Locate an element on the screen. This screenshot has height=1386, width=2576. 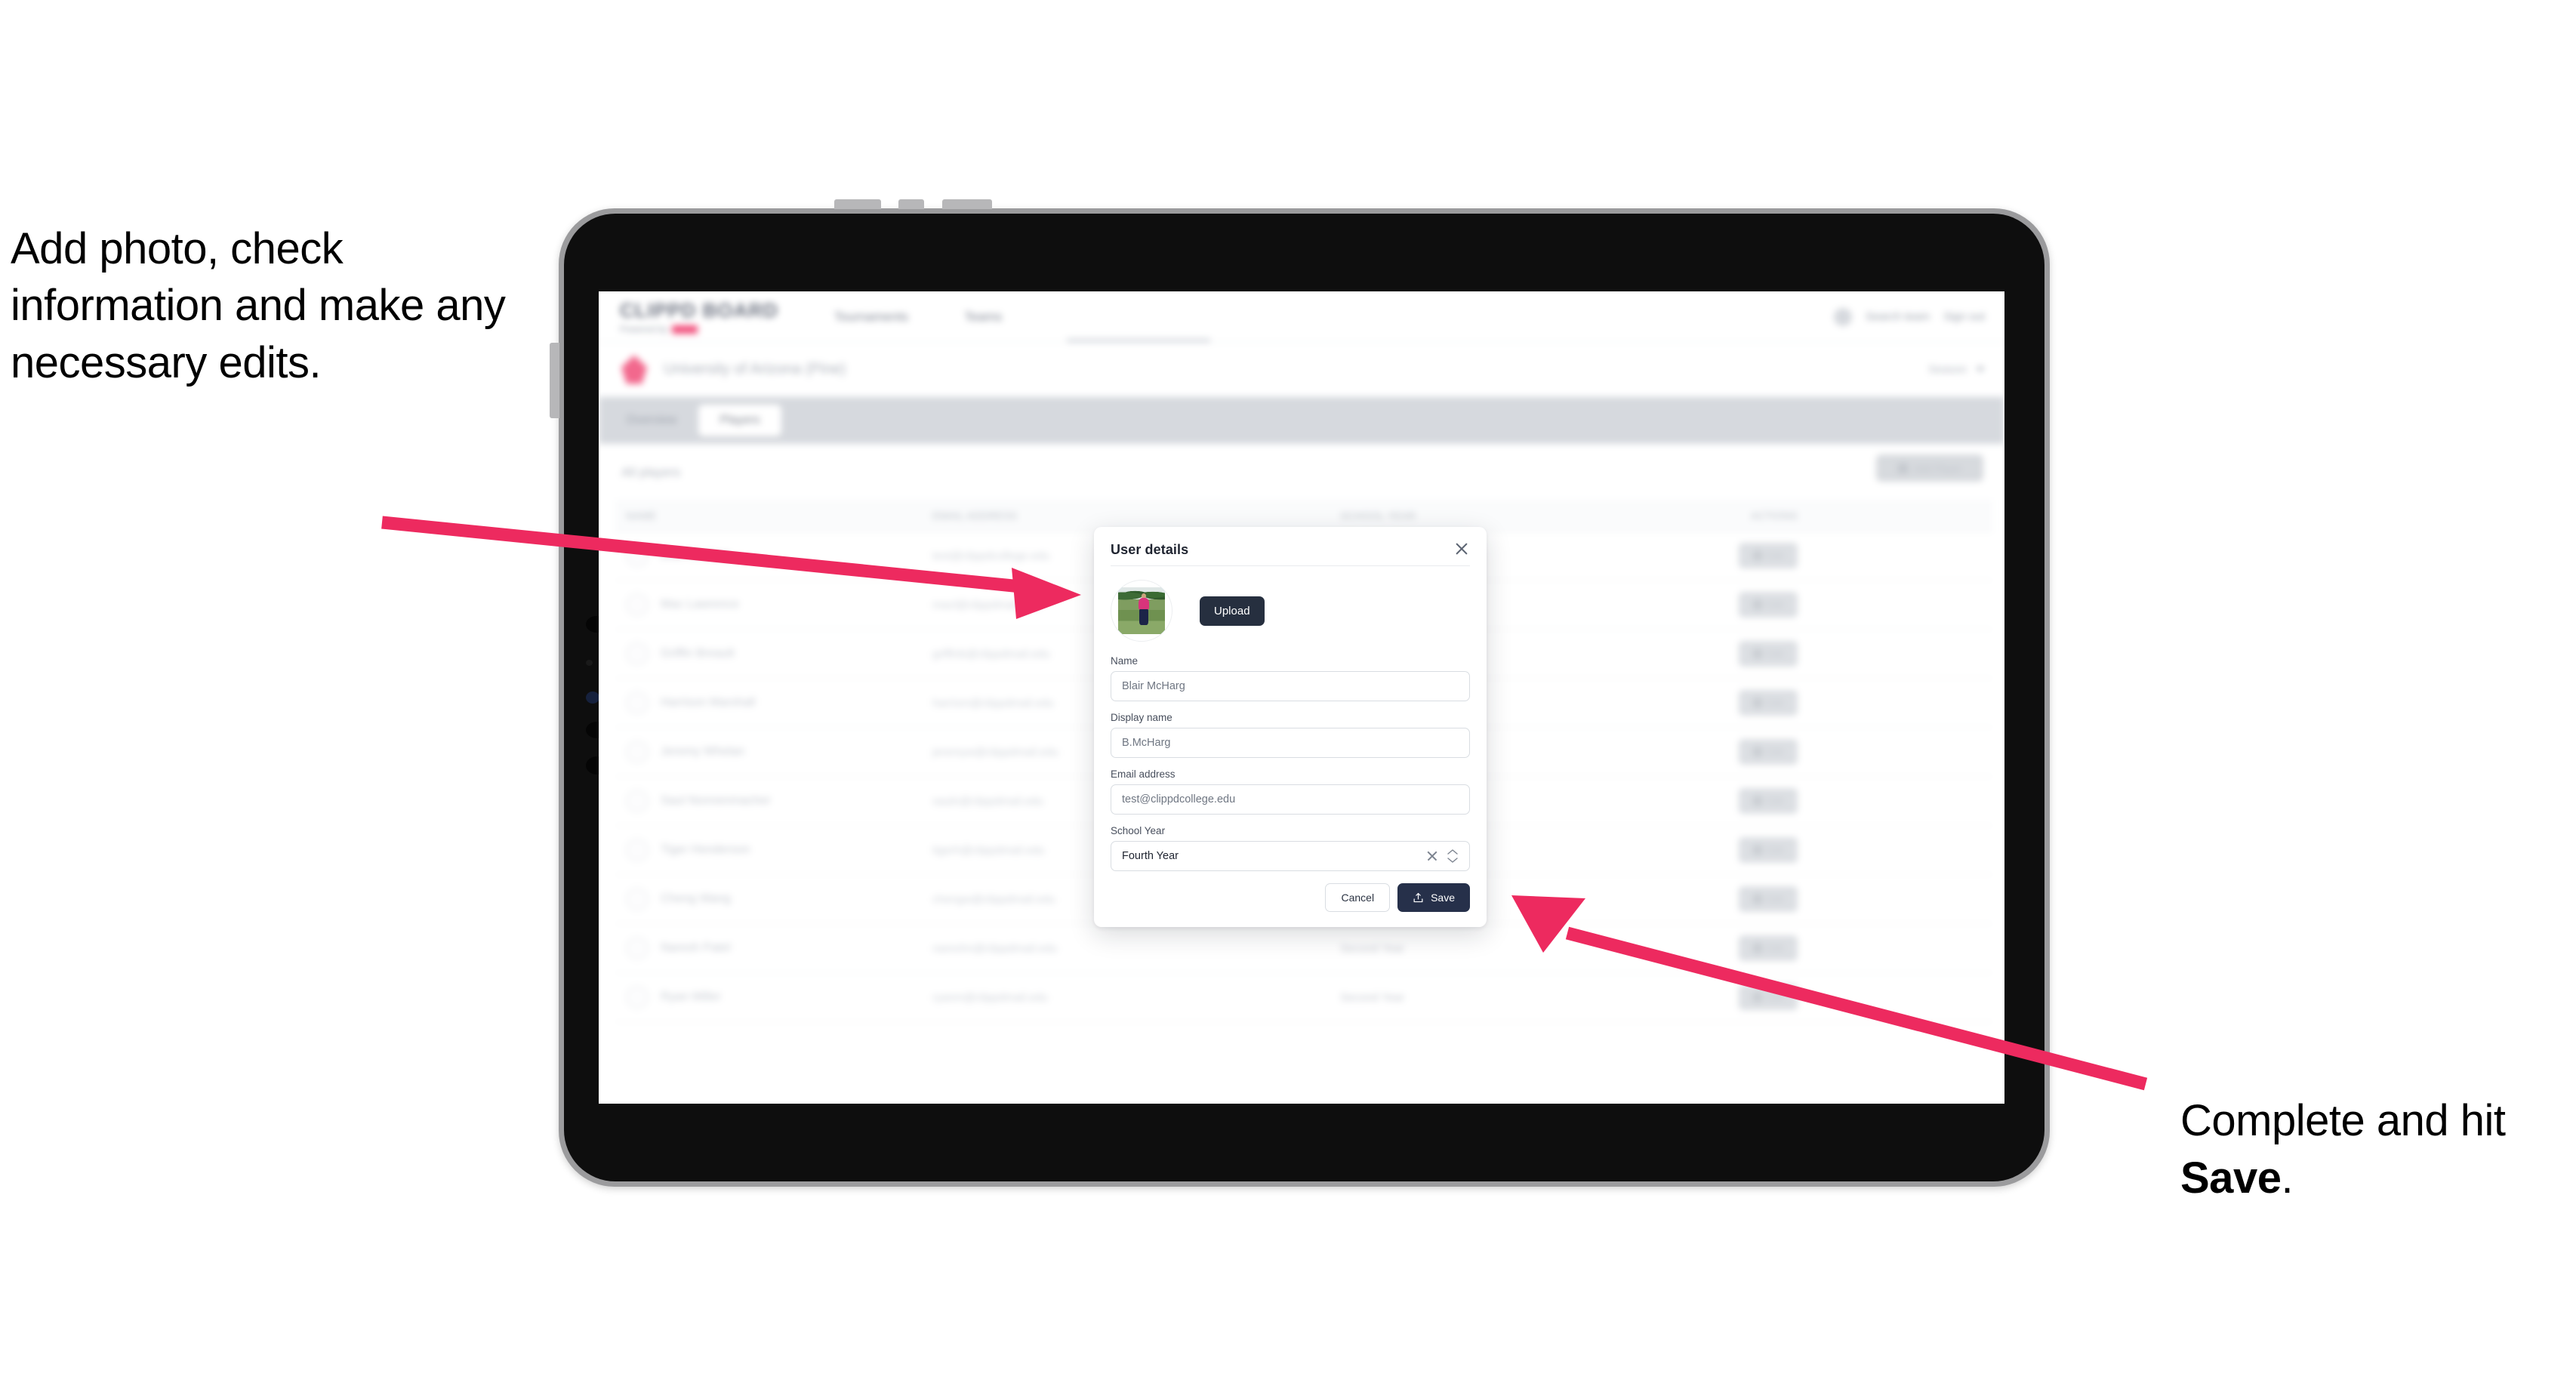
close-icon is located at coordinates (1461, 549).